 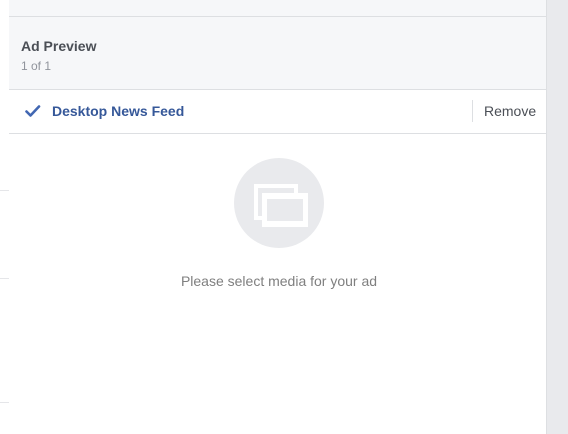 What do you see at coordinates (557, 217) in the screenshot?
I see `right-gutter` at bounding box center [557, 217].